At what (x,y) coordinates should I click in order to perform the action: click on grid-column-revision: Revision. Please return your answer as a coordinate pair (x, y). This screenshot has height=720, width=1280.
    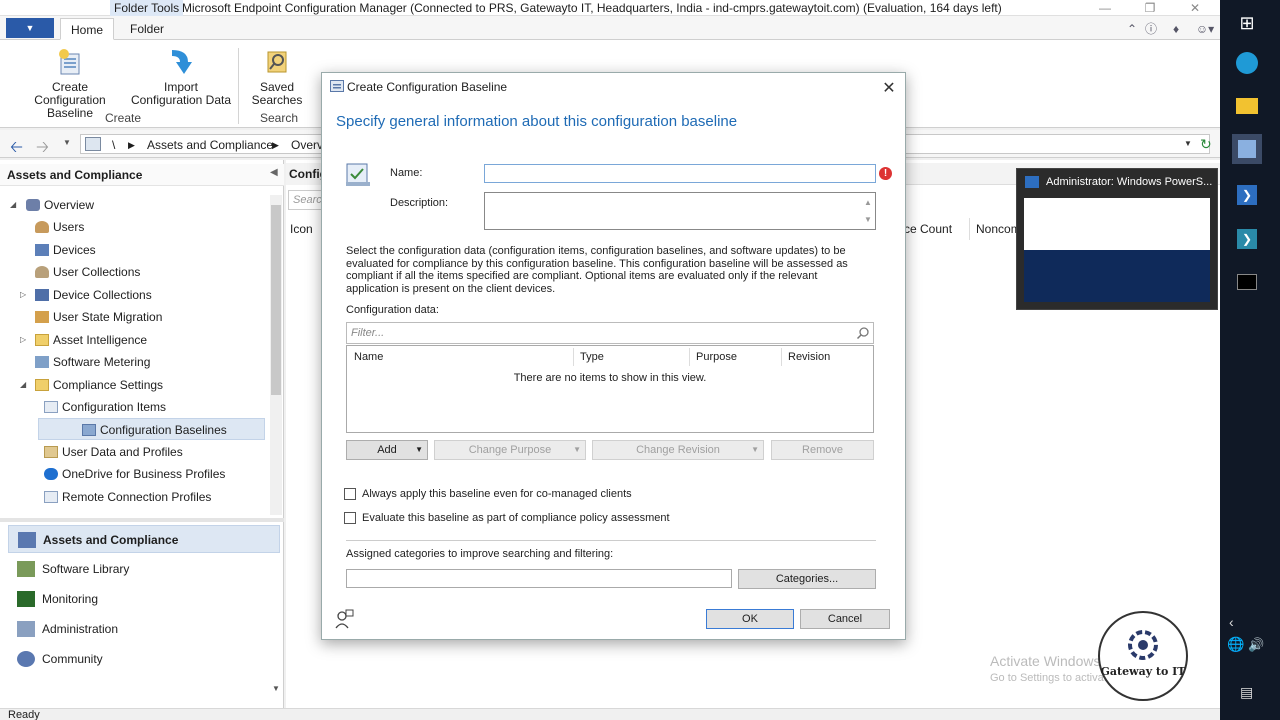
    Looking at the image, I should click on (827, 357).